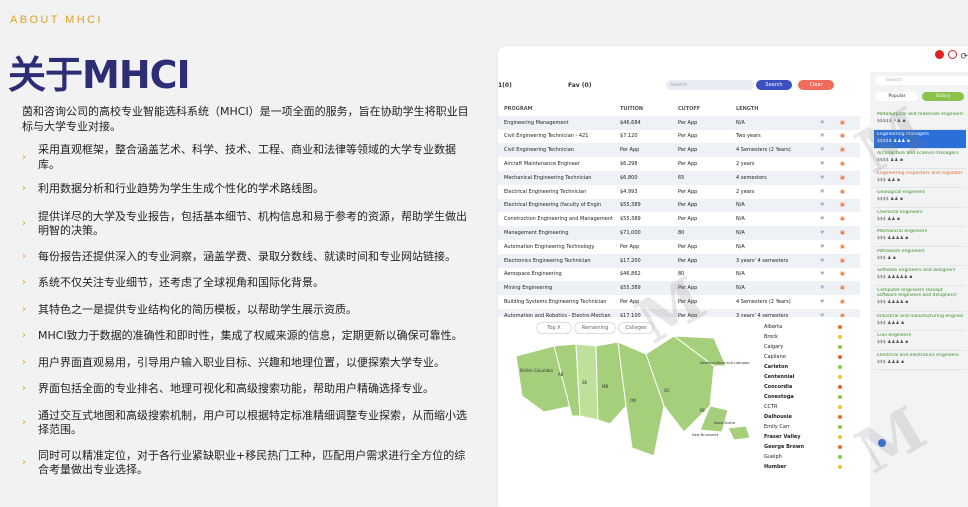 The image size is (968, 507). I want to click on map-label: New Brunswick, so click(706, 435).